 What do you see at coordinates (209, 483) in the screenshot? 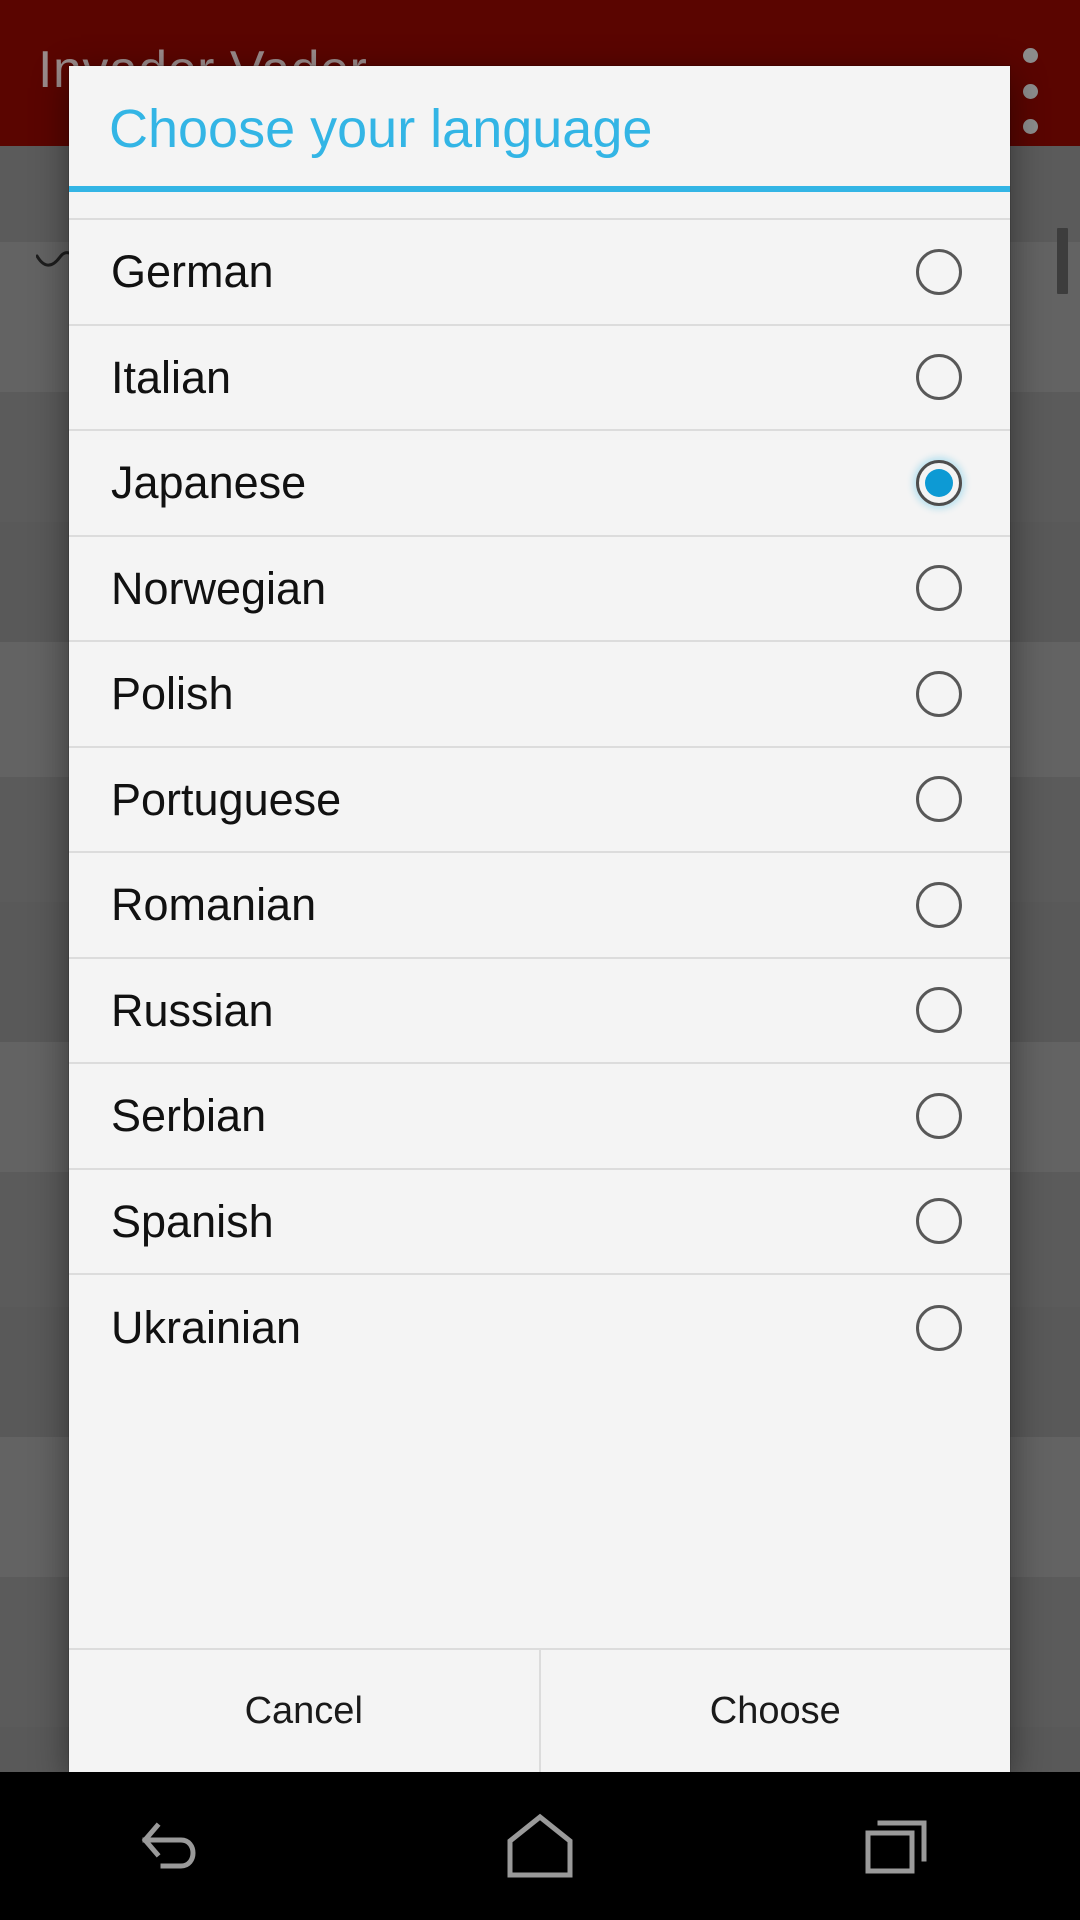
I see `language-label: Japanese` at bounding box center [209, 483].